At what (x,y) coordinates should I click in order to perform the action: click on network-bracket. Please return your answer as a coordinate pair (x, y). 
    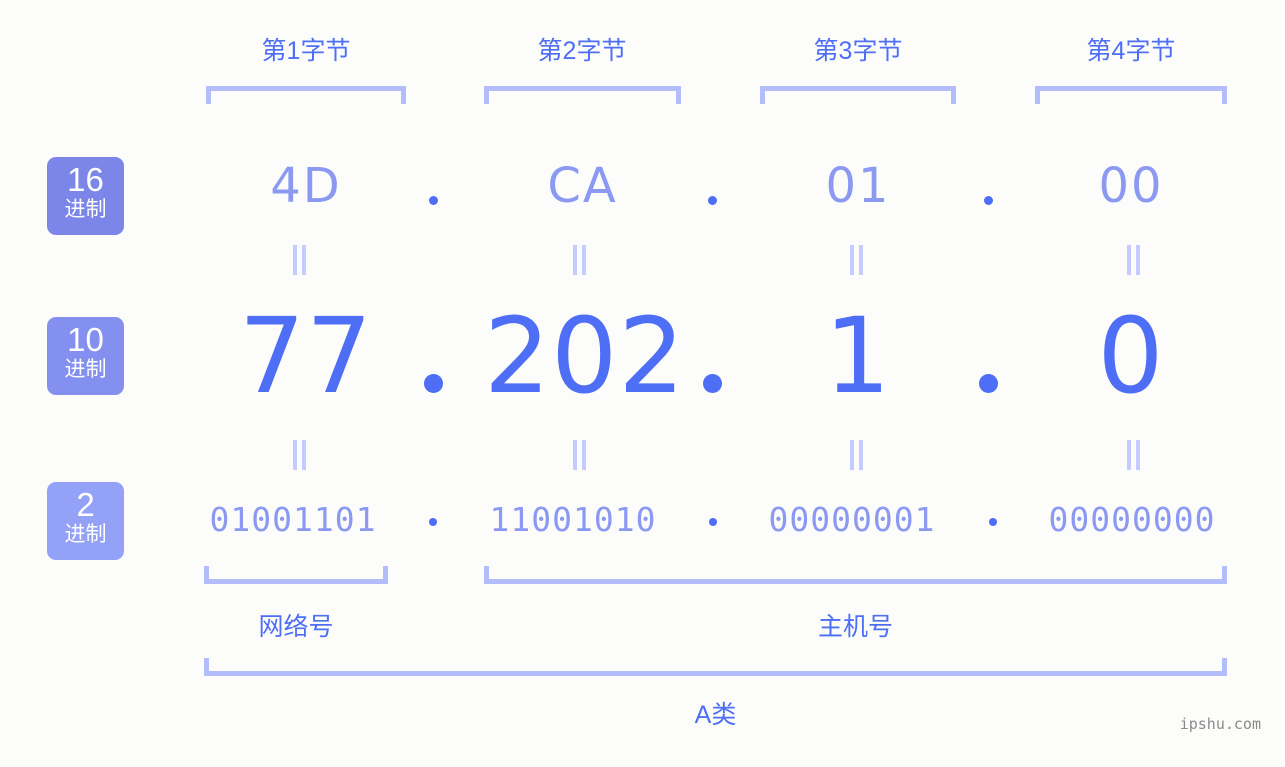
    Looking at the image, I should click on (296, 575).